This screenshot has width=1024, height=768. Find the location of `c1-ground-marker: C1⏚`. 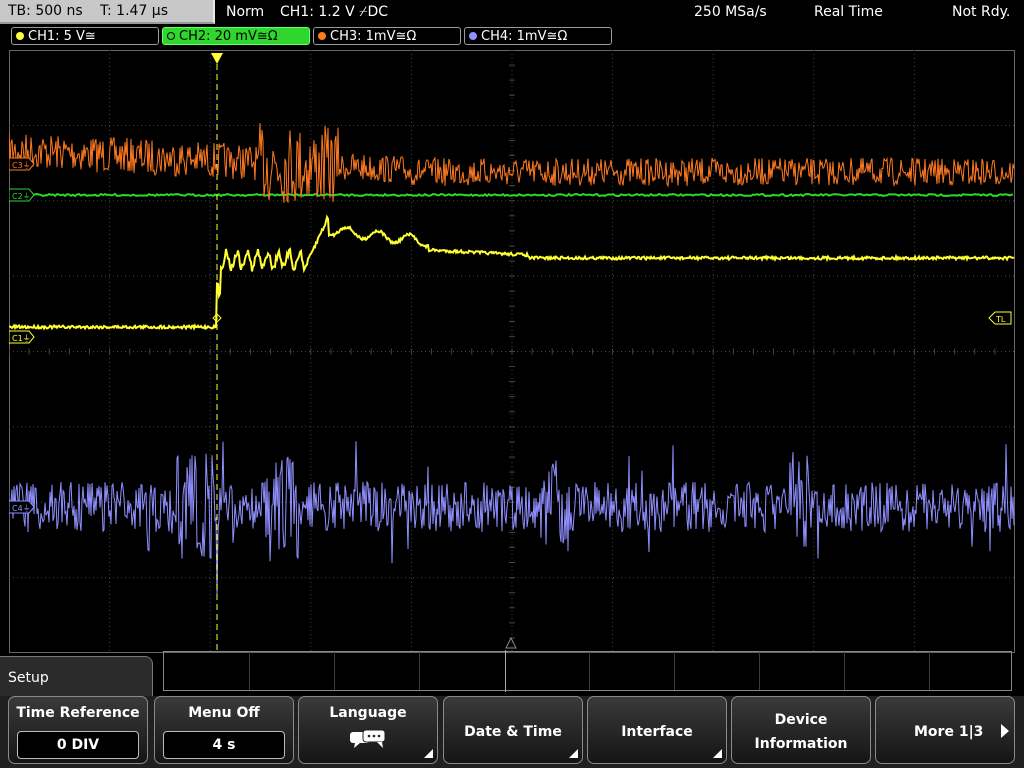

c1-ground-marker: C1⏚ is located at coordinates (22, 337).